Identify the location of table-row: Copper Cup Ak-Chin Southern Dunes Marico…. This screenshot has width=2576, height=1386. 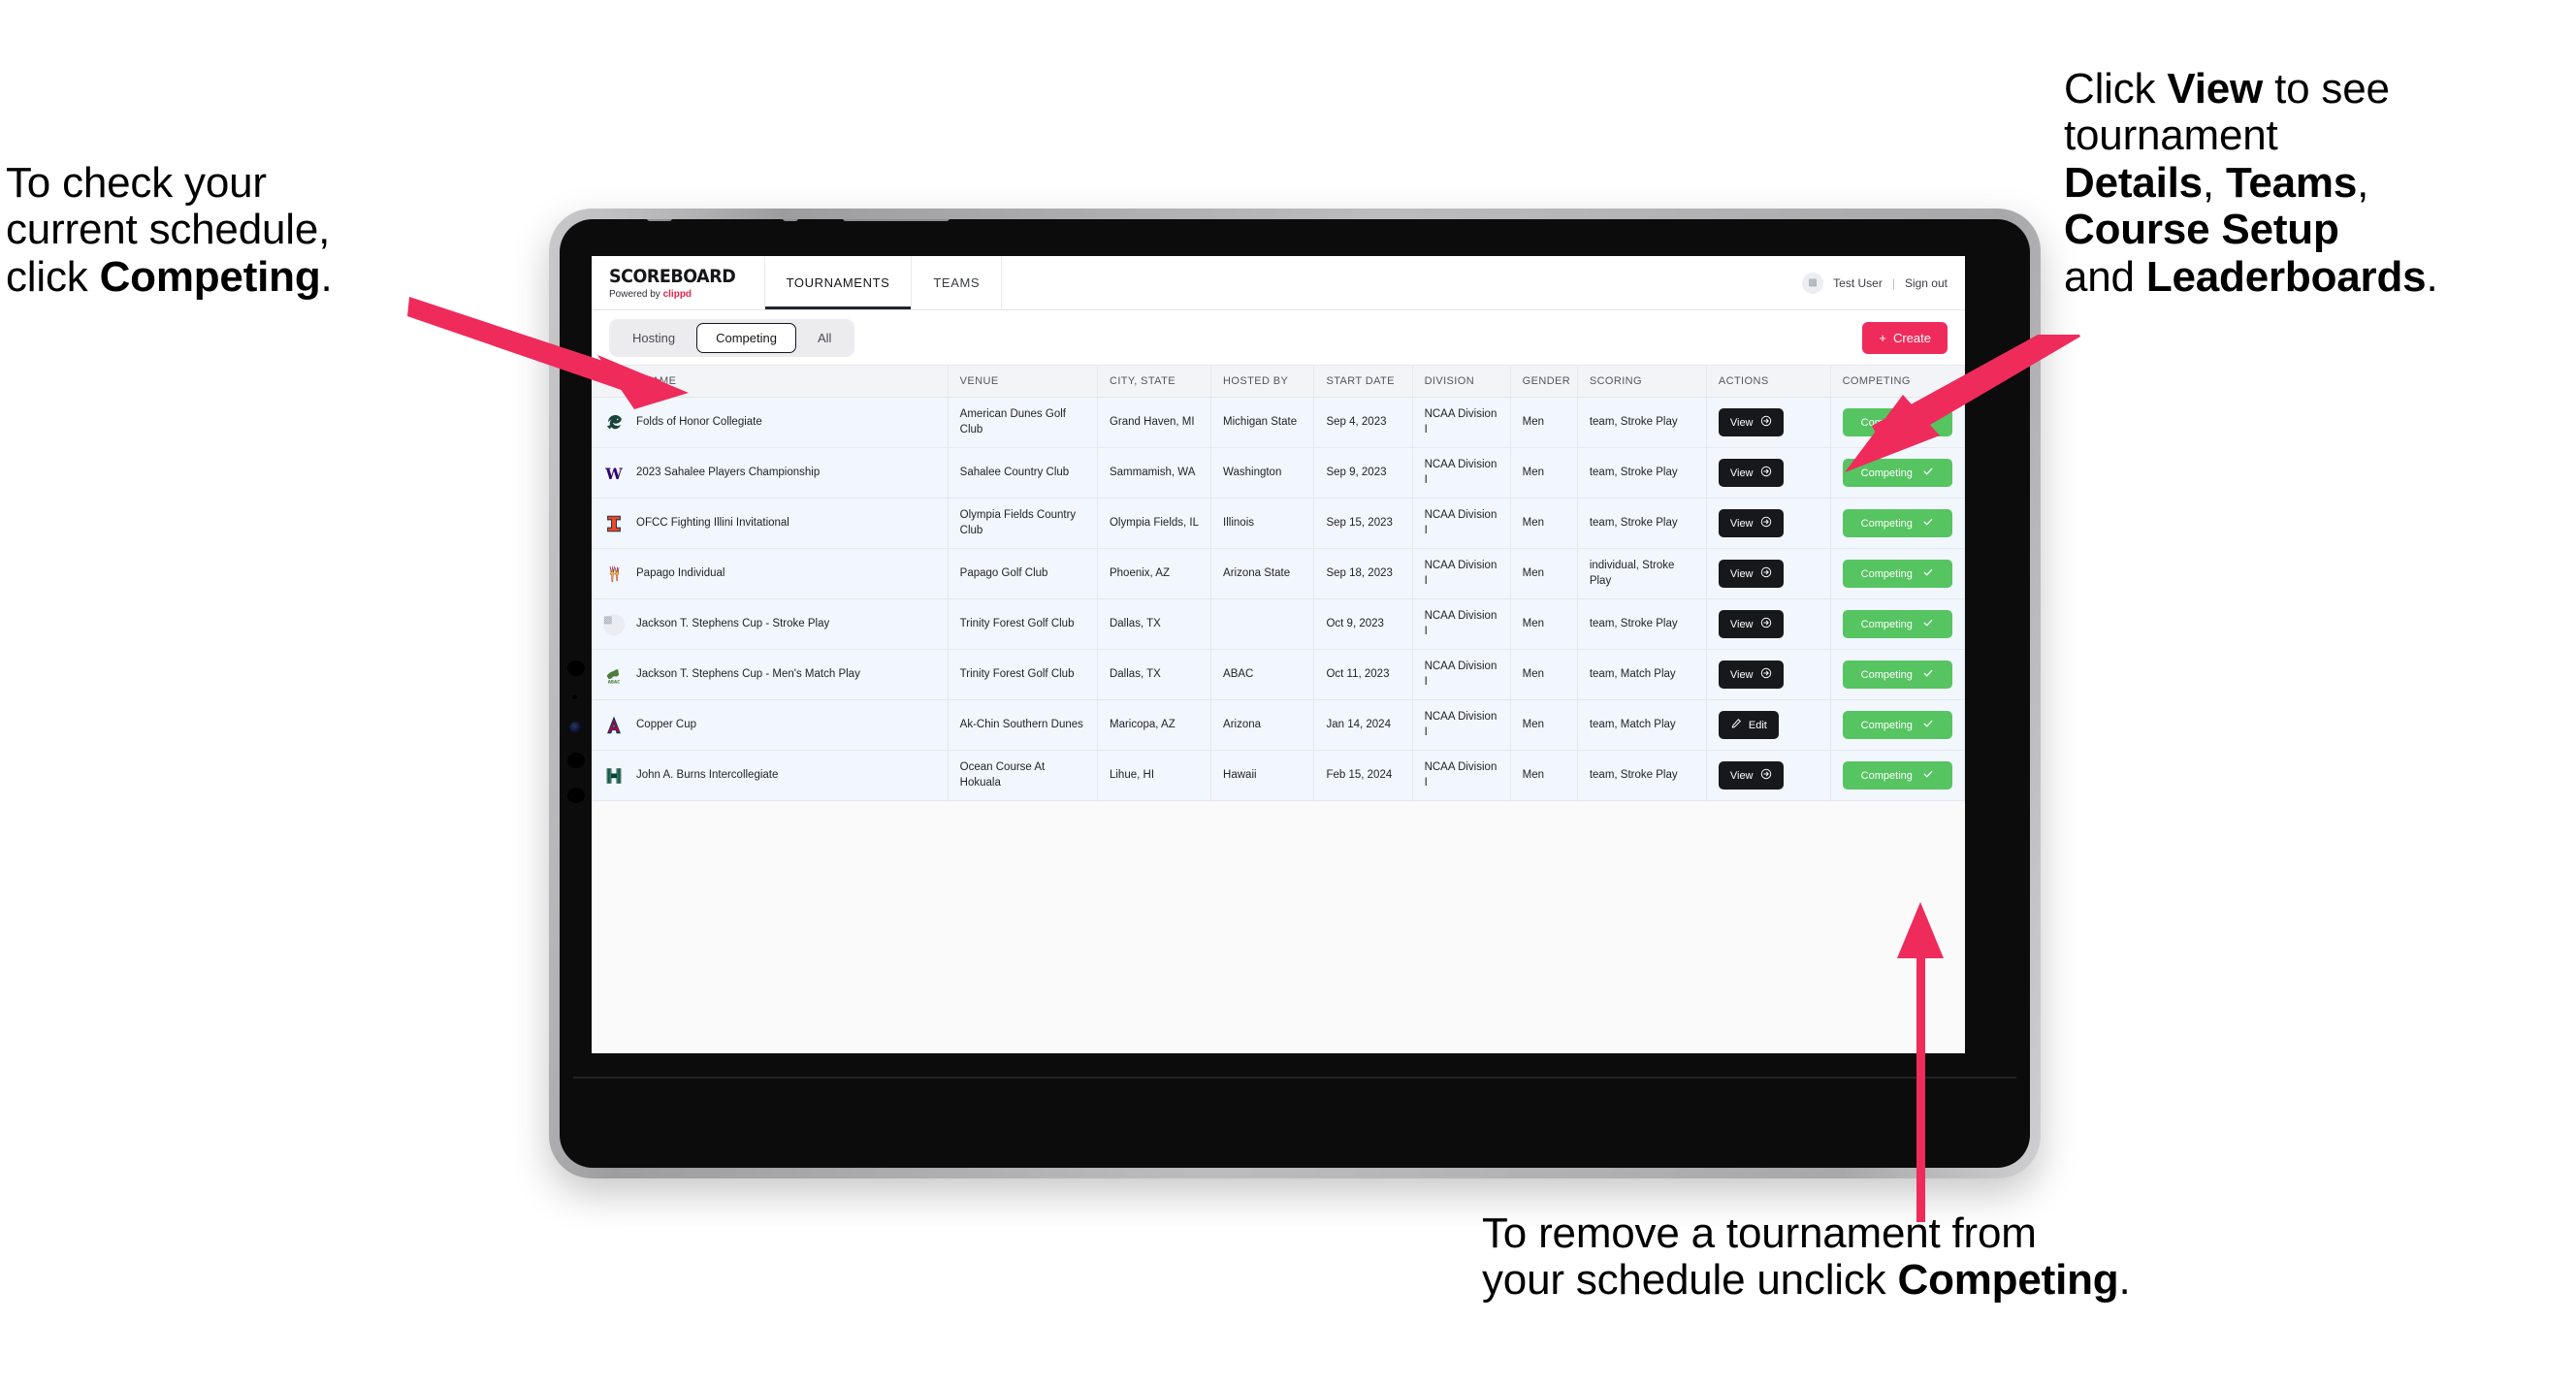
(1278, 725).